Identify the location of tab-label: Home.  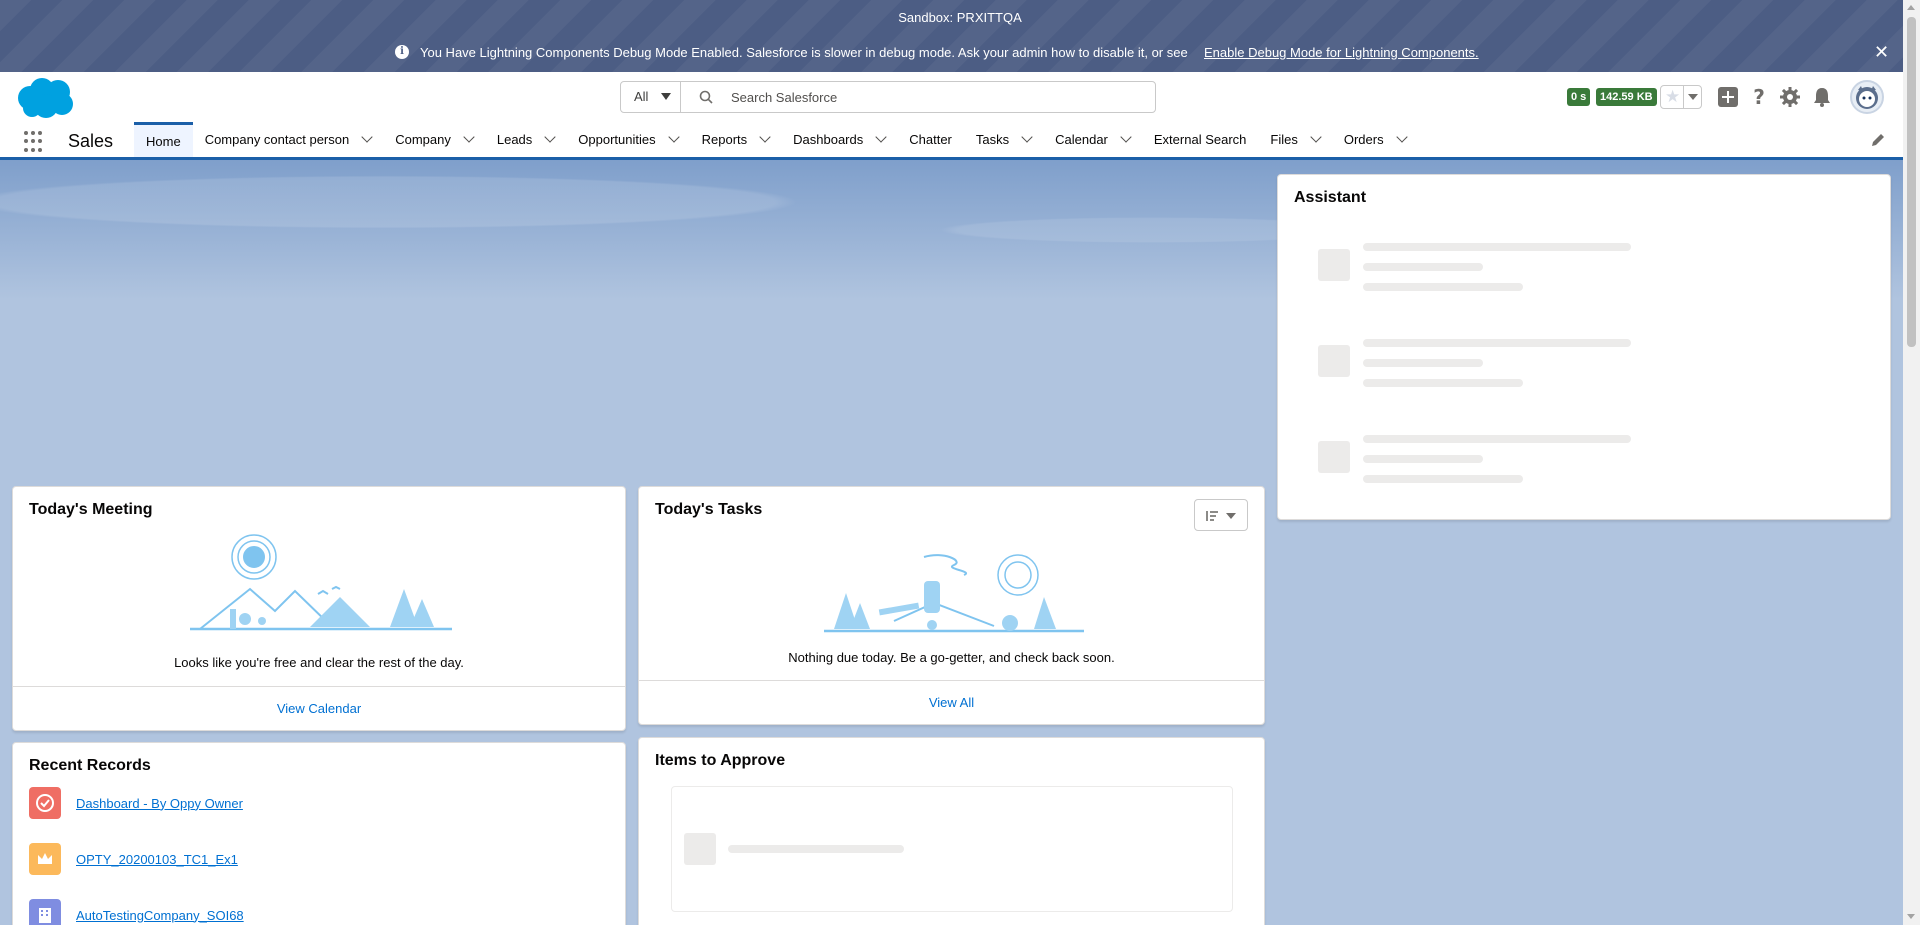
(163, 141).